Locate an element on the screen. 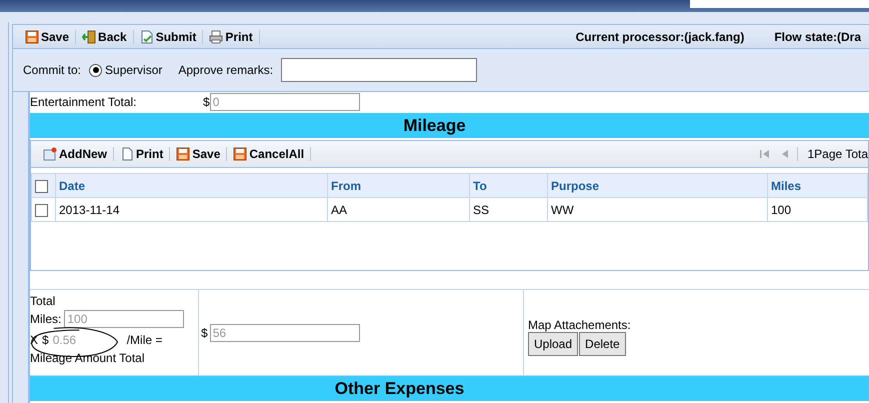 The image size is (869, 403). entertainment-label: Entertainment Total: is located at coordinates (84, 102).